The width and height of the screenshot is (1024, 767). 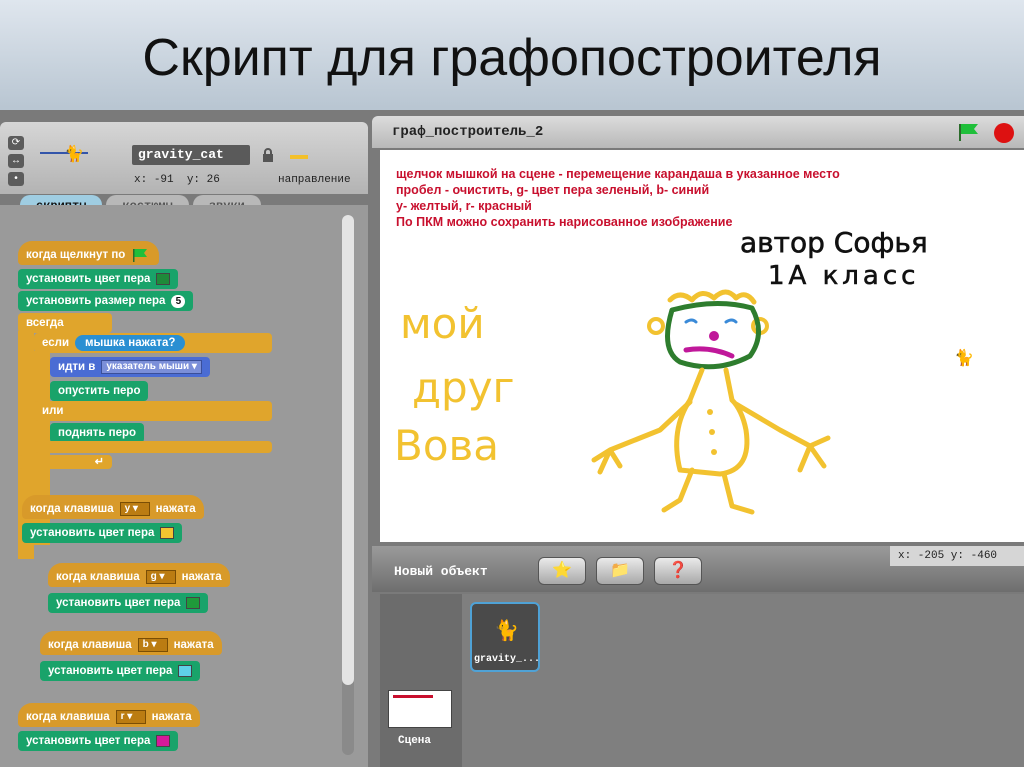 I want to click on choose-sprite-button: 📁, so click(x=620, y=571).